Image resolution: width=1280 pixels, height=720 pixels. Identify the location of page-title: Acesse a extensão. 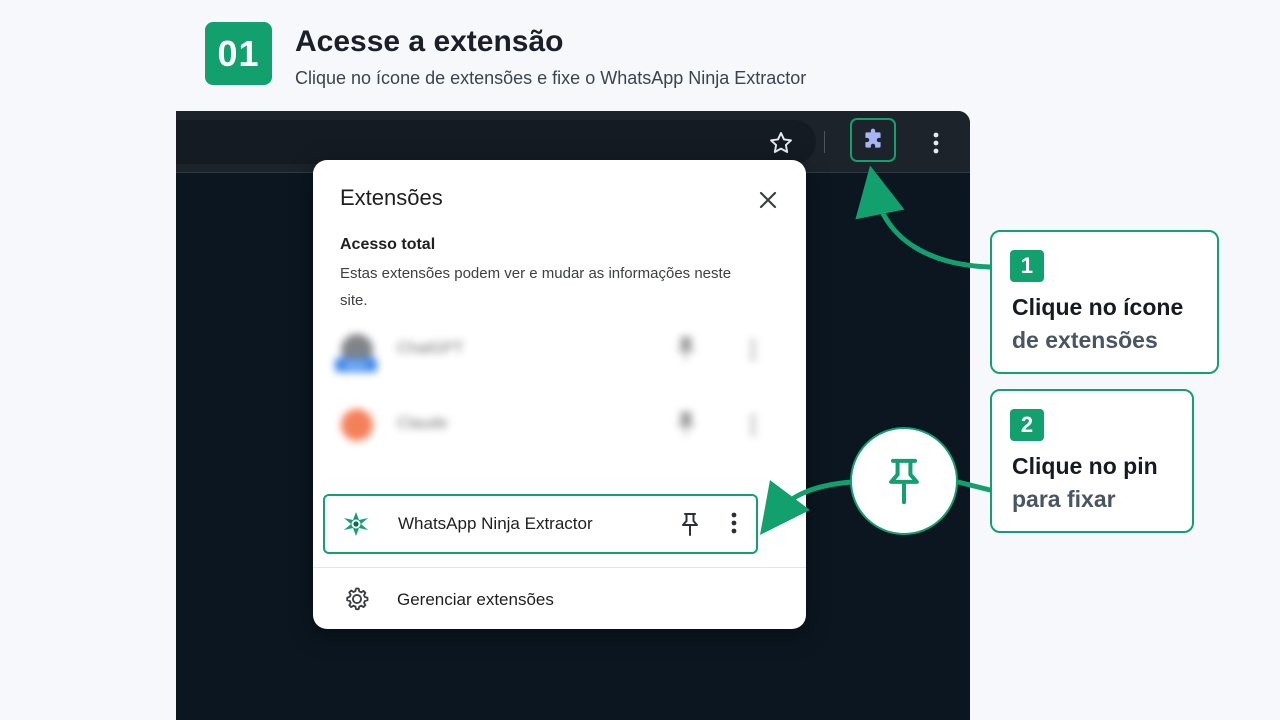
(429, 41).